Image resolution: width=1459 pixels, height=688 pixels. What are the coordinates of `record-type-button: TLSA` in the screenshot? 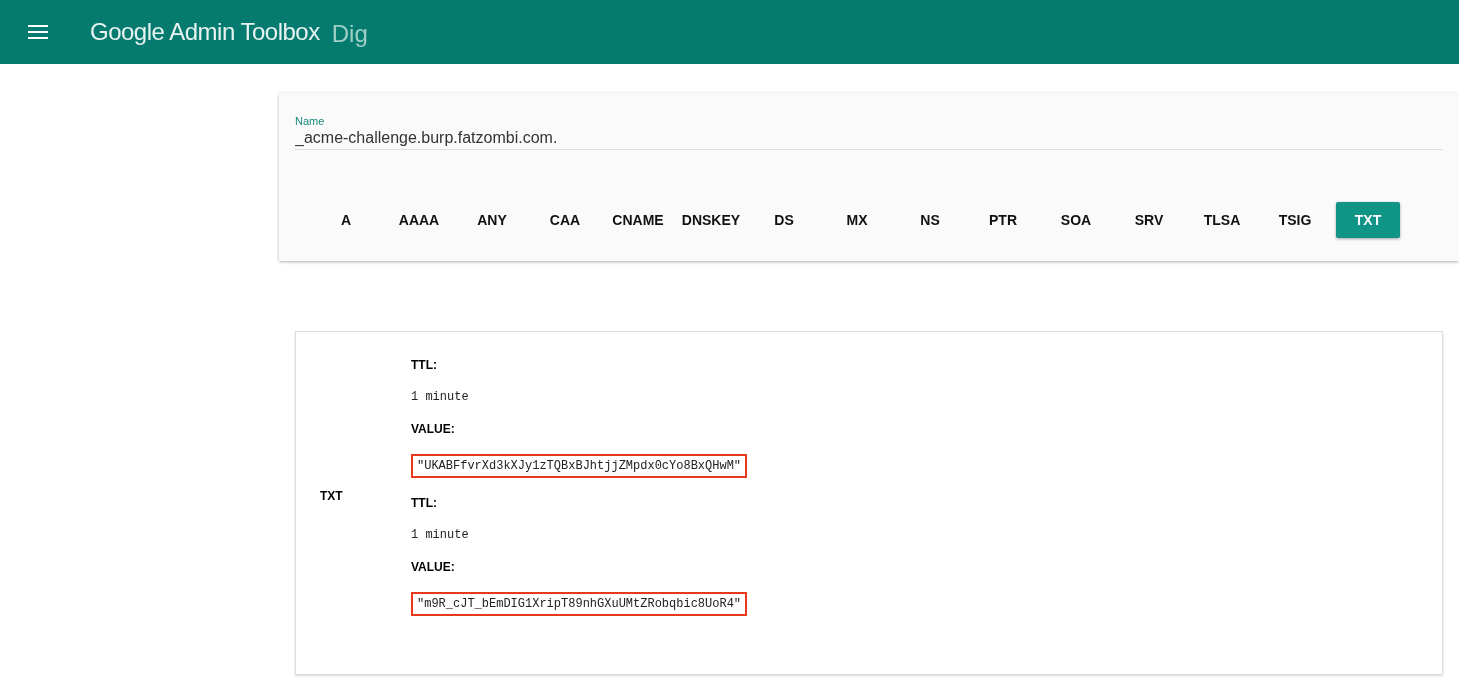 It's located at (1222, 220).